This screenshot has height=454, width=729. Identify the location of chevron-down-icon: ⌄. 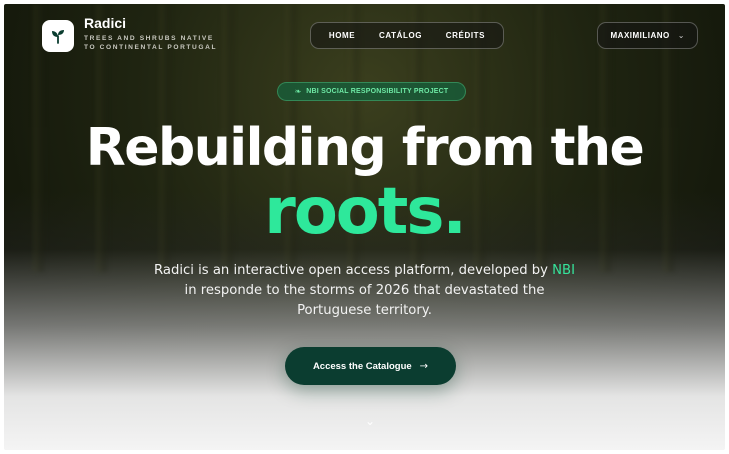
(681, 35).